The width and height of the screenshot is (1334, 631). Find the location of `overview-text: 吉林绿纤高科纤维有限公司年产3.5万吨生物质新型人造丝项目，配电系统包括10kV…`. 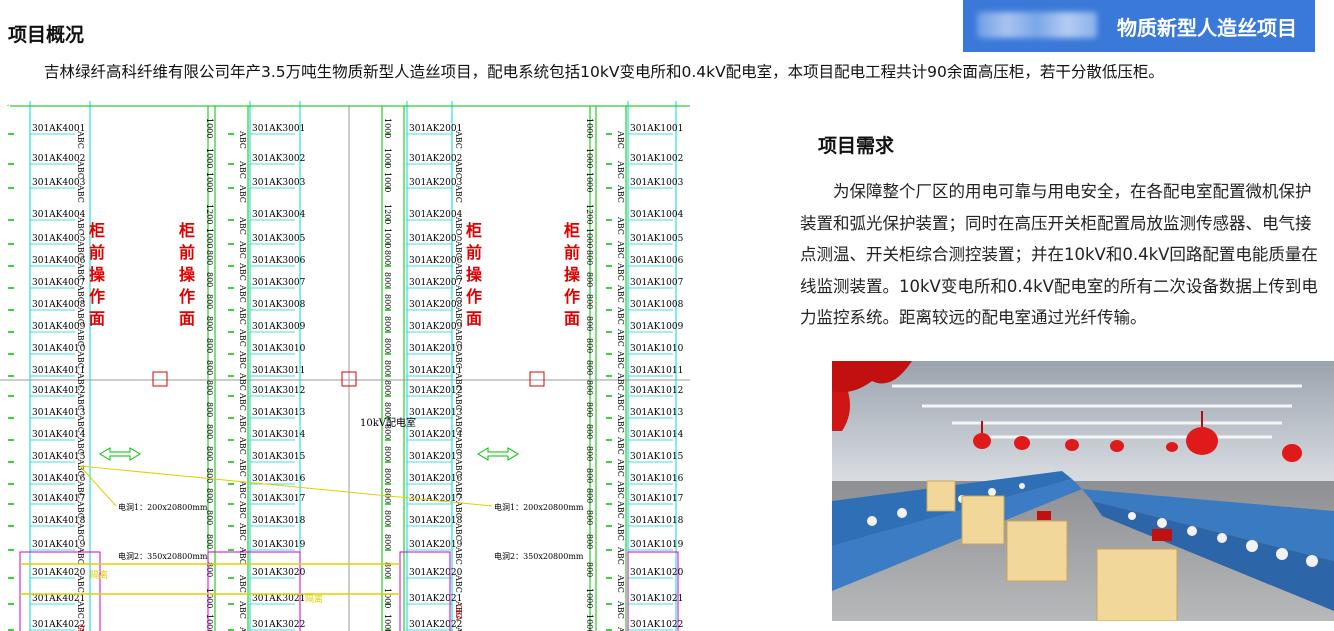

overview-text: 吉林绿纤高科纤维有限公司年产3.5万吨生物质新型人造丝项目，配电系统包括10kV… is located at coordinates (604, 72).